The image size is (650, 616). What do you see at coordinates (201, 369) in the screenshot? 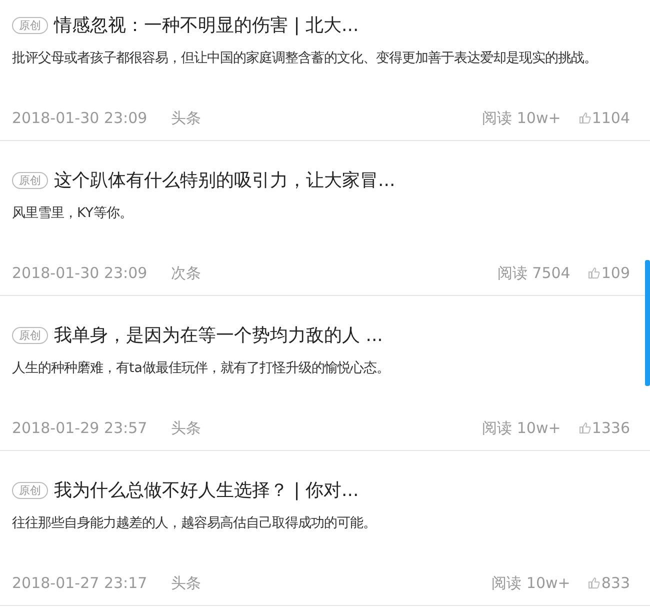
I see `article-summary: 人生的种种磨难，有ta做最佳玩伴，就有了打怪升级的愉悦心态。` at bounding box center [201, 369].